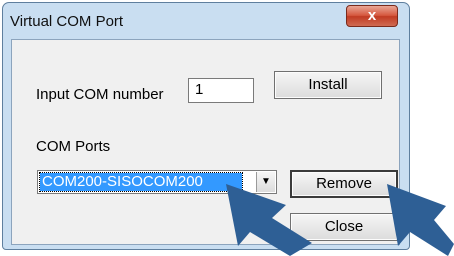 Image resolution: width=454 pixels, height=256 pixels. I want to click on com-ports-dropdown: COM200-SISOCOM200 ▼, so click(157, 182).